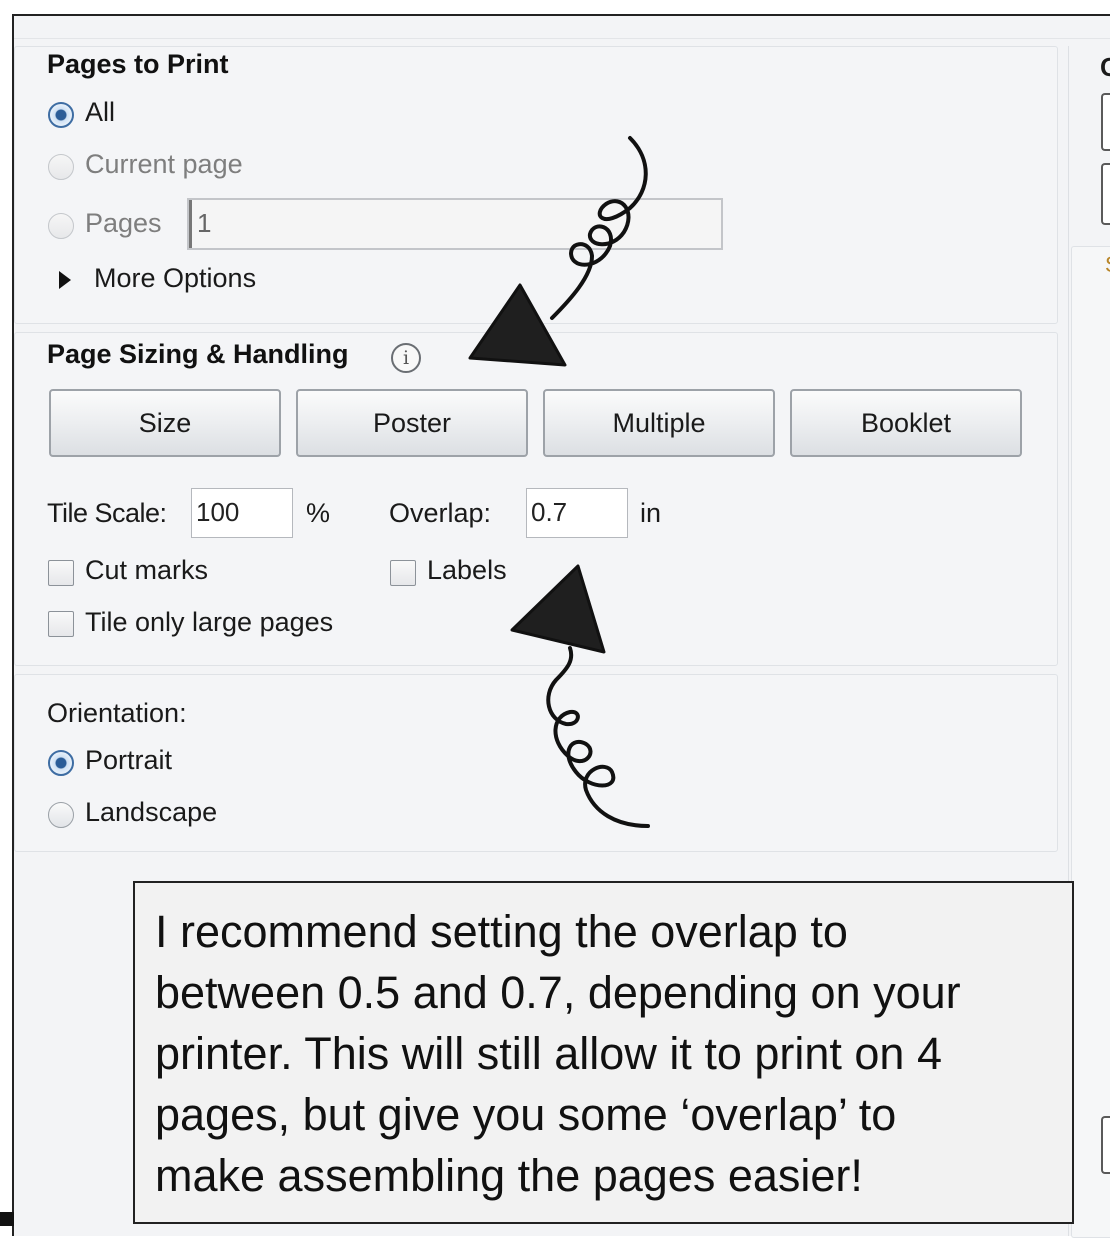 Image resolution: width=1110 pixels, height=1238 pixels. I want to click on note-line: pages, but give you some ‘overlap’ to, so click(526, 1114).